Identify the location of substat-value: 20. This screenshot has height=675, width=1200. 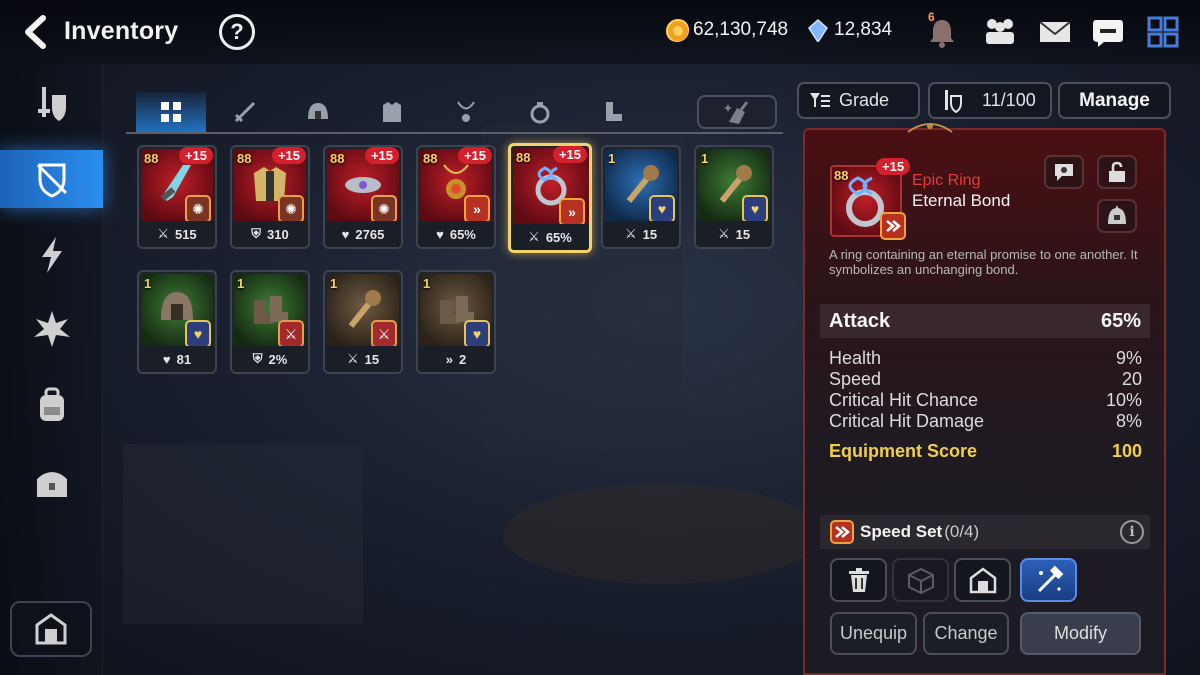
(1131, 379).